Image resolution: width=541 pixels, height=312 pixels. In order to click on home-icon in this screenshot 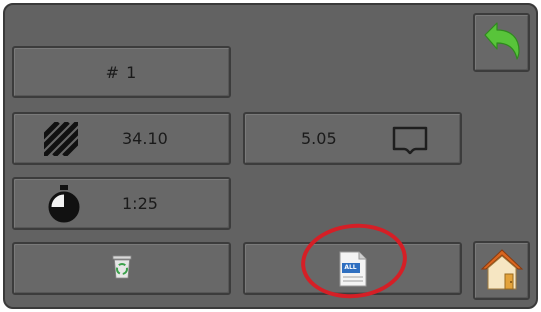, I will do `click(502, 271)`.